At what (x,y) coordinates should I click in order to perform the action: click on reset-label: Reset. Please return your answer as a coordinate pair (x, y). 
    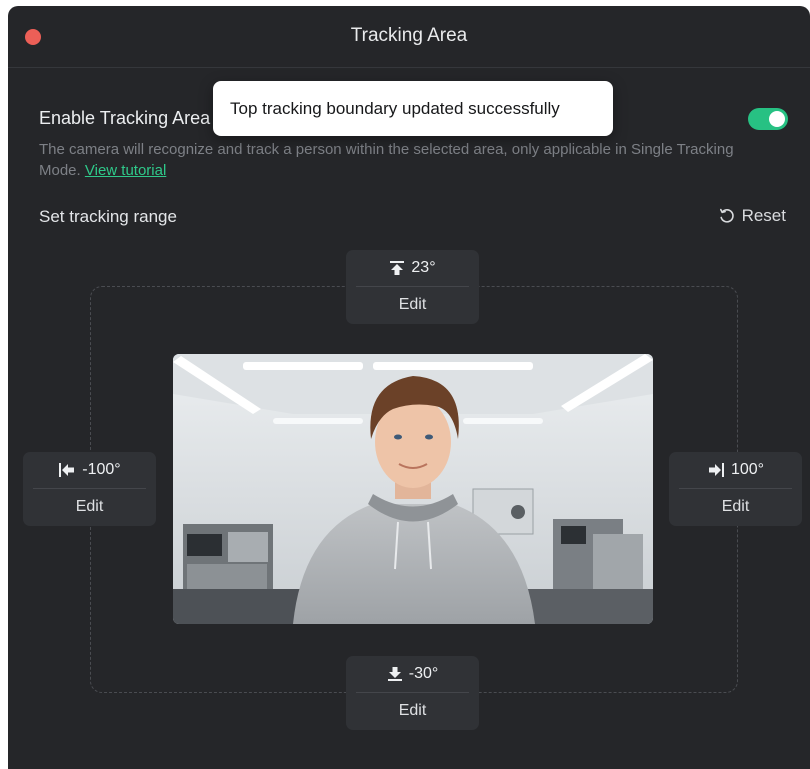
    Looking at the image, I should click on (763, 215).